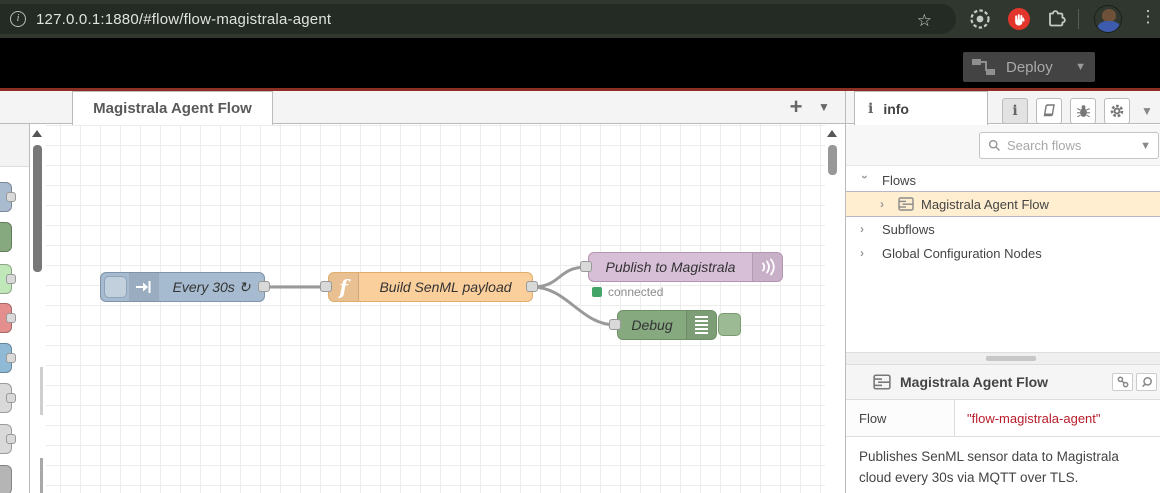  I want to click on search-flows-box: ▼, so click(1069, 145).